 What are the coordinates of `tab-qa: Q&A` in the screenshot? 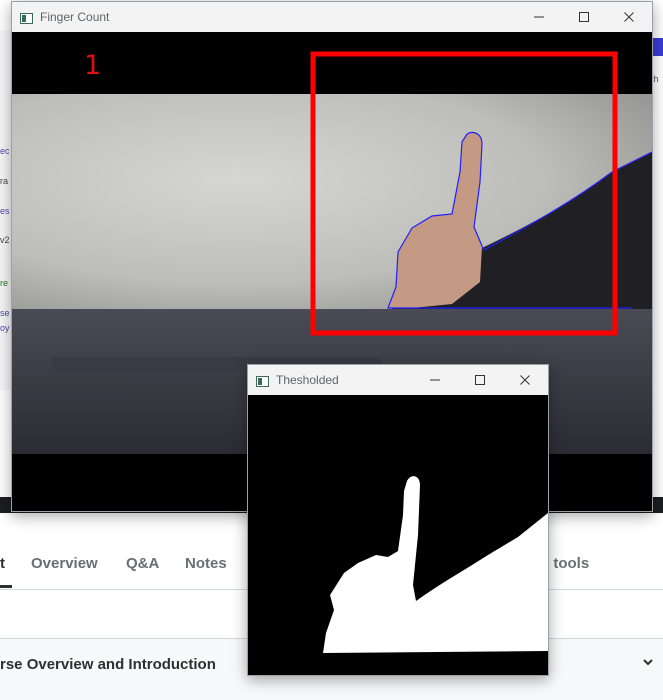 It's located at (142, 563).